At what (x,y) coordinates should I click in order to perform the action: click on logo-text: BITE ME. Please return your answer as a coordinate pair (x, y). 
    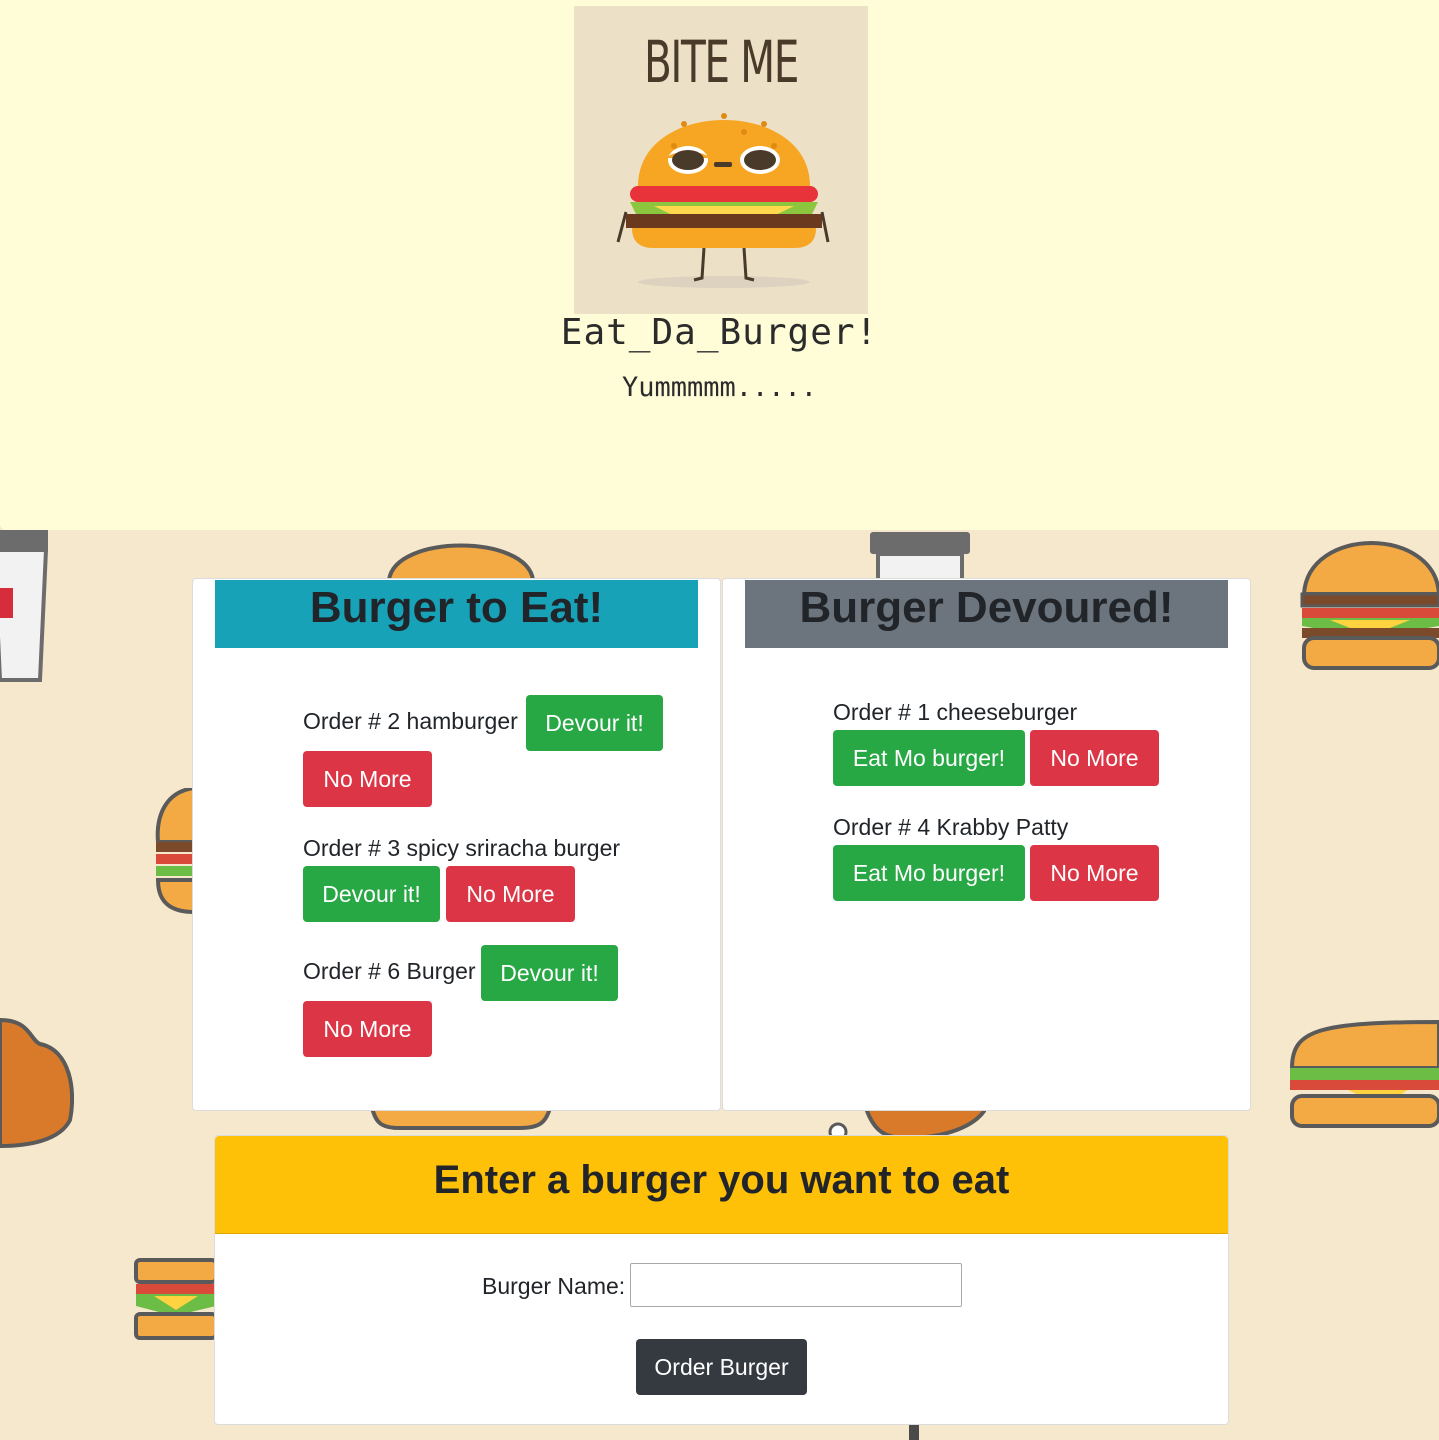
    Looking at the image, I should click on (721, 62).